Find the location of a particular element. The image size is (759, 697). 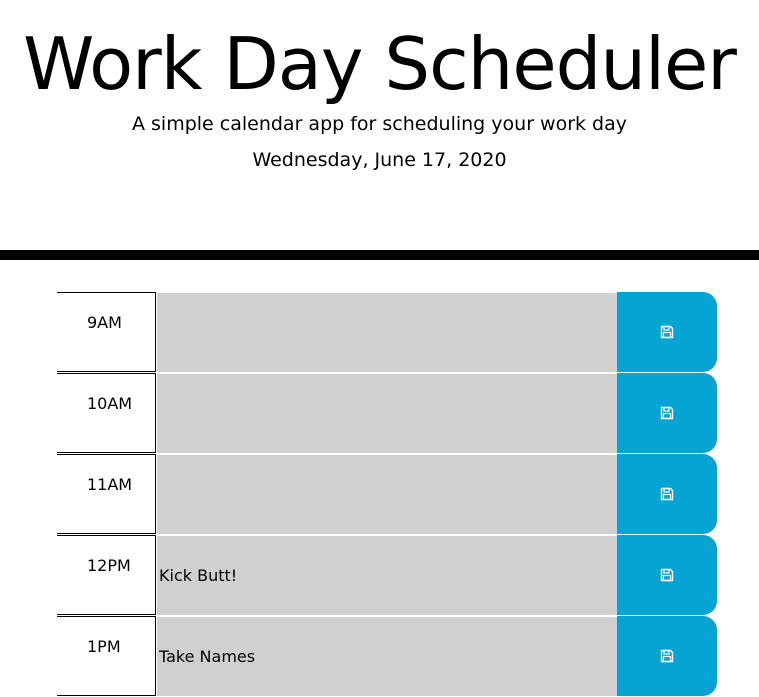

task-textarea: Kick Butt! is located at coordinates (387, 575).